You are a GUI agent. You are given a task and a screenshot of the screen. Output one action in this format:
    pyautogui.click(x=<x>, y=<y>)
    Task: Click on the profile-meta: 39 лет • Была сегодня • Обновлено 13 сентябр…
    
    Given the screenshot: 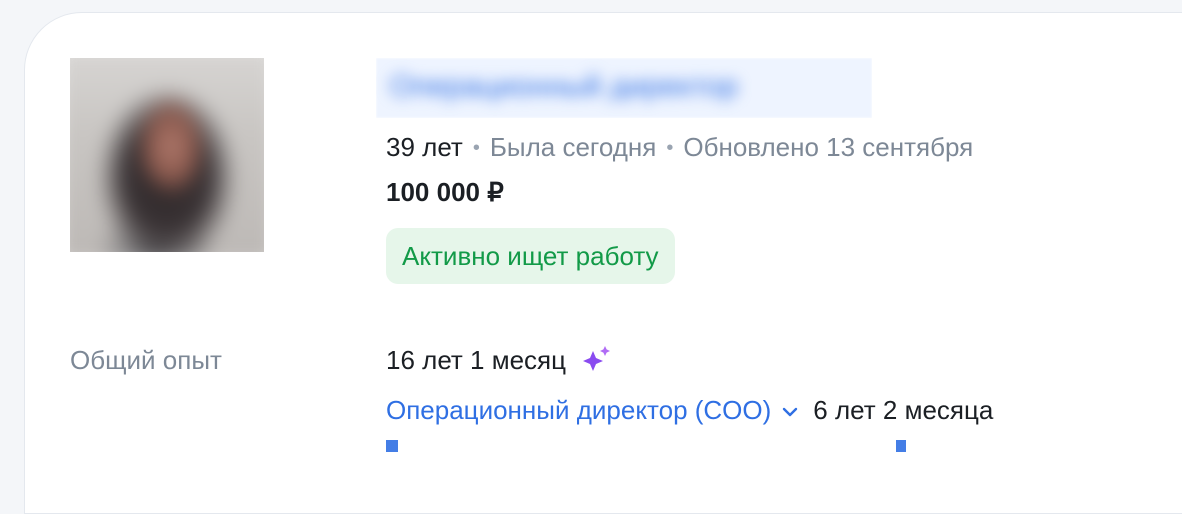 What is the action you would take?
    pyautogui.click(x=679, y=147)
    